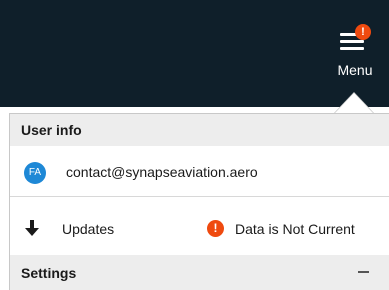  What do you see at coordinates (162, 172) in the screenshot?
I see `user-email: contact@synapseaviation.aero` at bounding box center [162, 172].